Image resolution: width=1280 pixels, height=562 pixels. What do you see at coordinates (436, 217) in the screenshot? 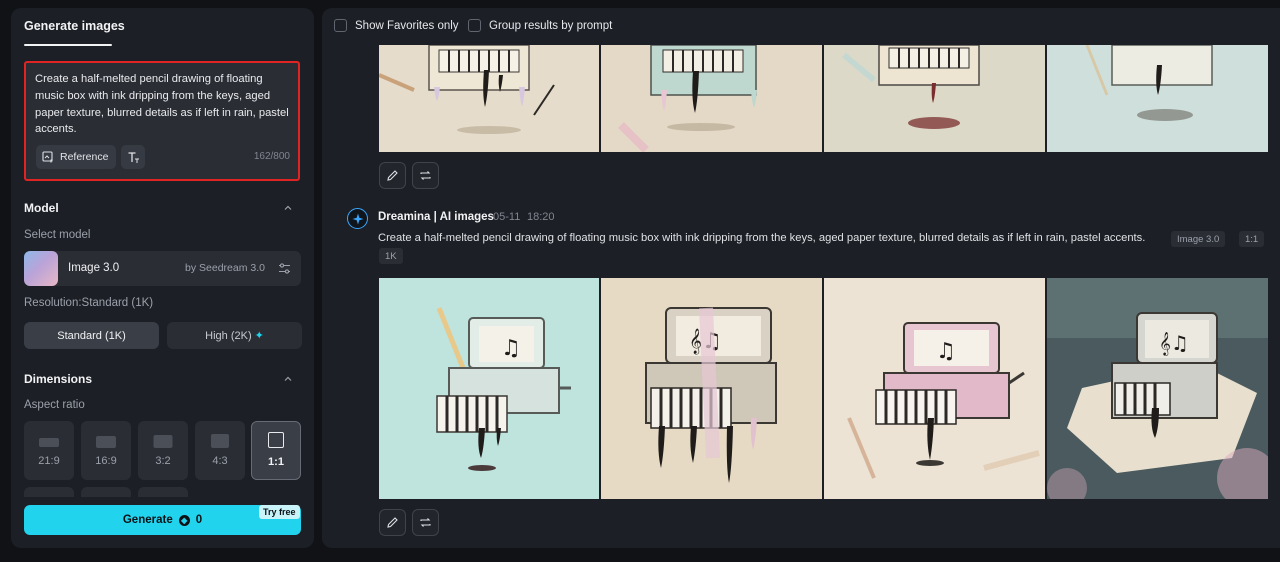
I see `sender-name: Dreamina | AI images` at bounding box center [436, 217].